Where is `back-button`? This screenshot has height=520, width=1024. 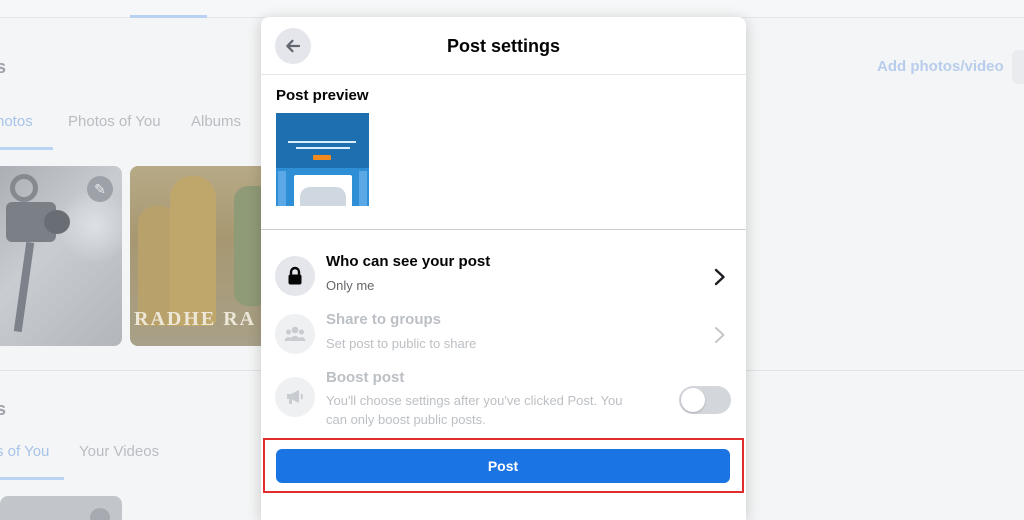 back-button is located at coordinates (293, 46).